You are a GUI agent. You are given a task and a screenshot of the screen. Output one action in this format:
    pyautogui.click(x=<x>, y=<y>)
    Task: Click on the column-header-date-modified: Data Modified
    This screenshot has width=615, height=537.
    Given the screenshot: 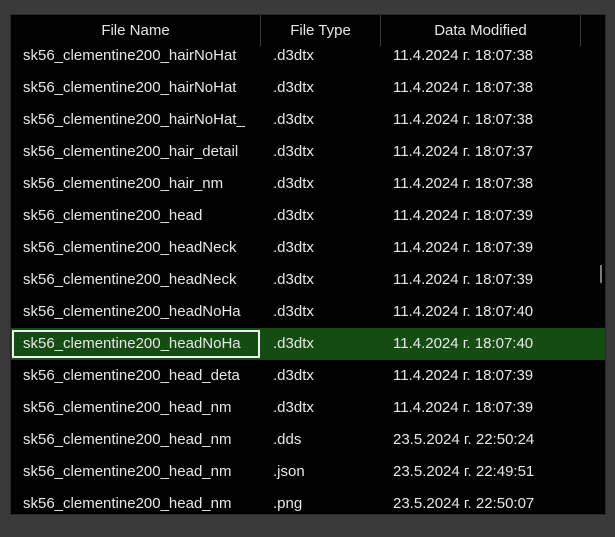 What is the action you would take?
    pyautogui.click(x=481, y=30)
    